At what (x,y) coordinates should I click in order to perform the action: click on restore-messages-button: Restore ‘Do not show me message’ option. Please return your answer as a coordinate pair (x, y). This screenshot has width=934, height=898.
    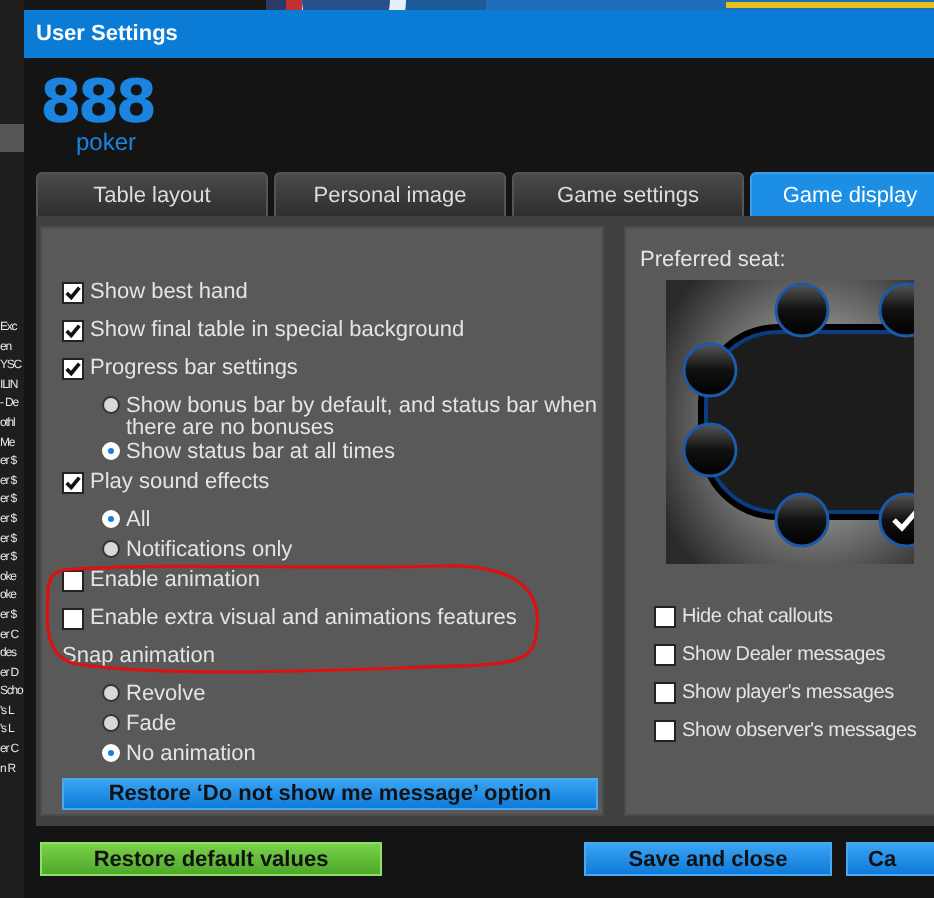
    Looking at the image, I should click on (330, 794).